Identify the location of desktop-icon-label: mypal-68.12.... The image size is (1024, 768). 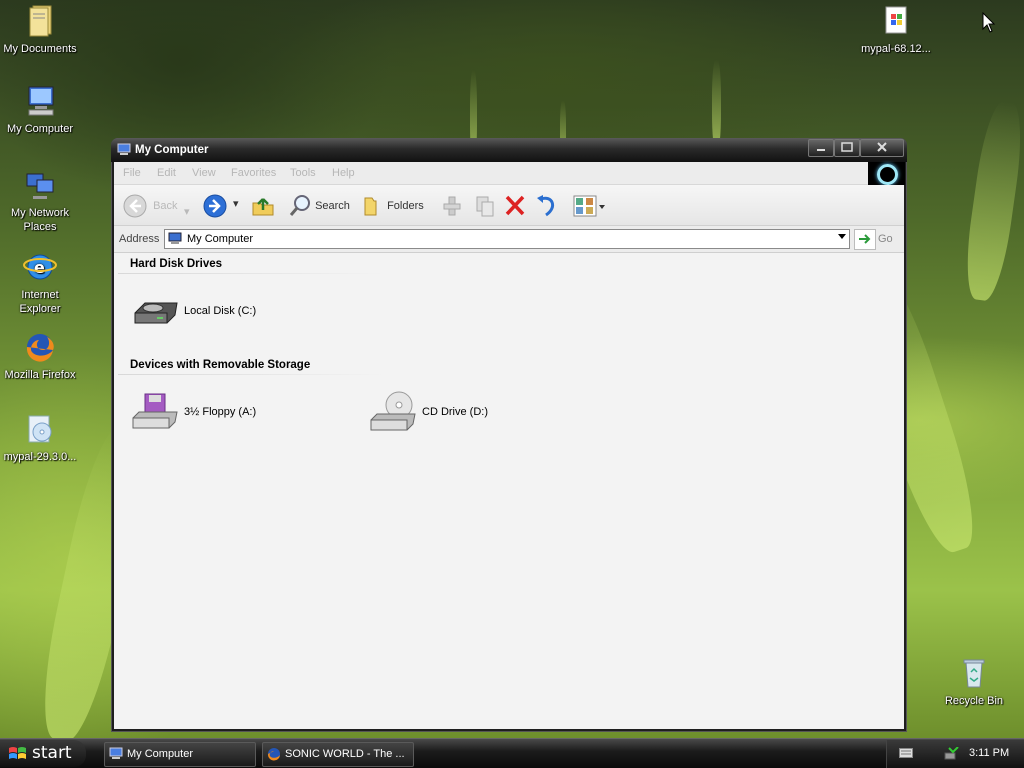
(896, 49).